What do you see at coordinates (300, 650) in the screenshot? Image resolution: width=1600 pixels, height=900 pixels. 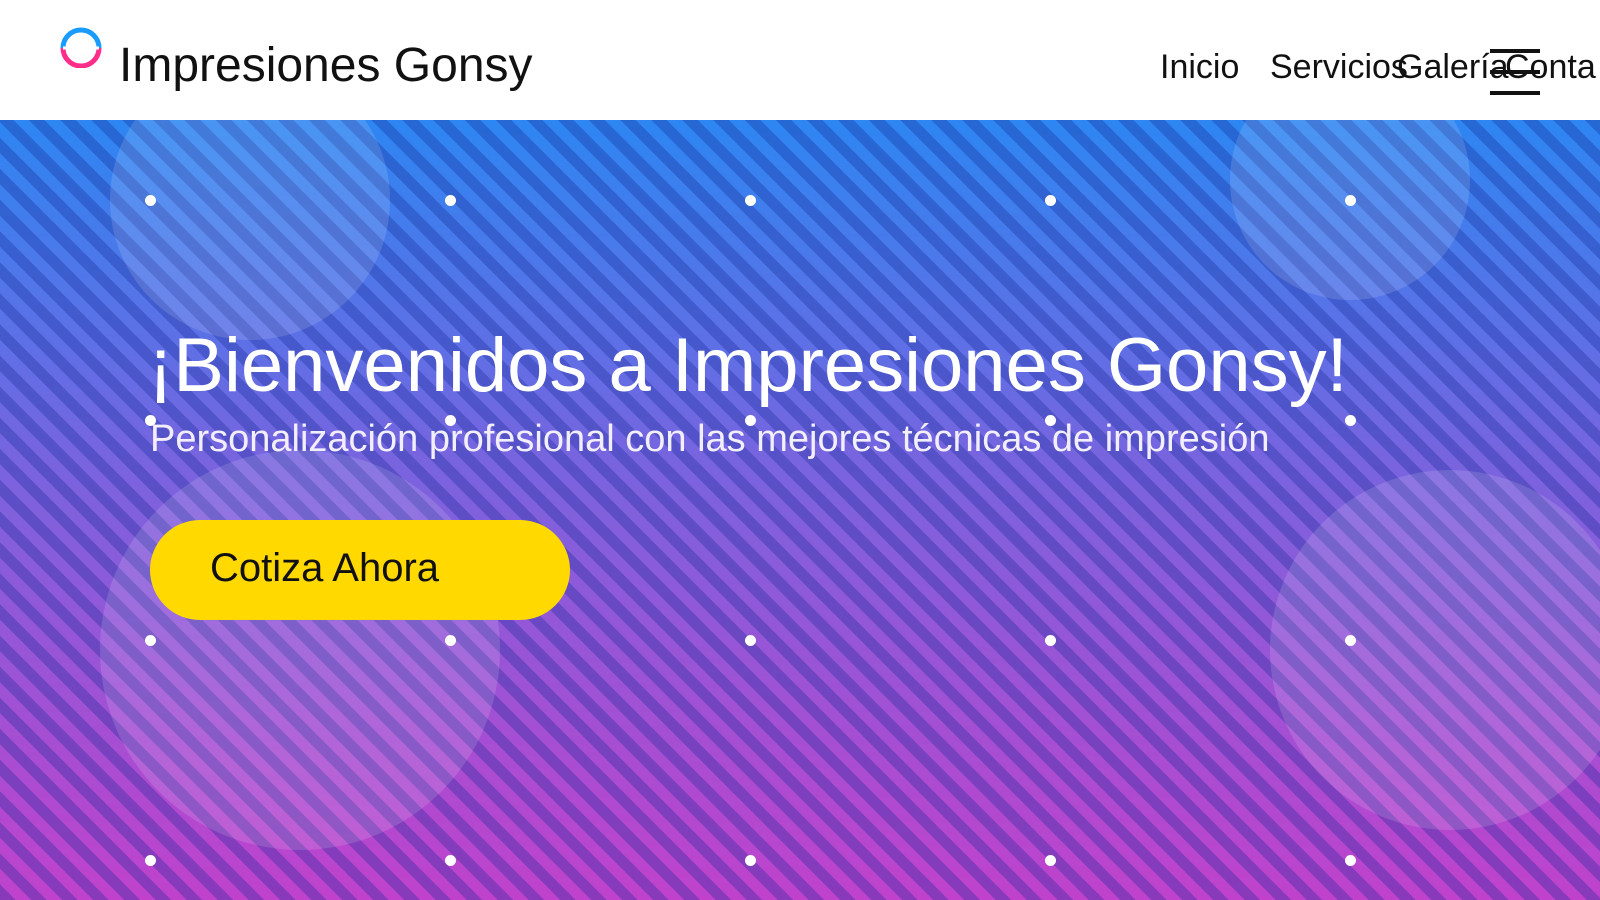 I see `decorative-circle` at bounding box center [300, 650].